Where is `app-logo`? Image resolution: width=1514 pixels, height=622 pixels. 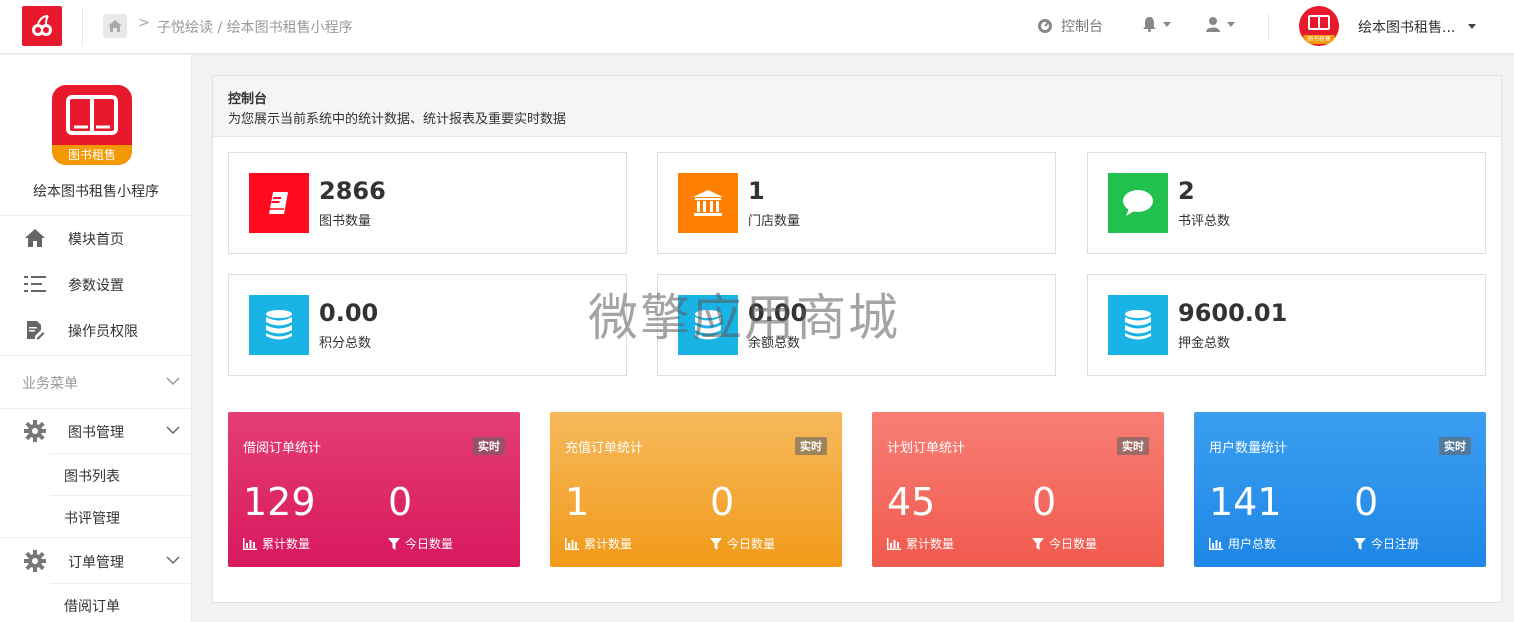 app-logo is located at coordinates (42, 26).